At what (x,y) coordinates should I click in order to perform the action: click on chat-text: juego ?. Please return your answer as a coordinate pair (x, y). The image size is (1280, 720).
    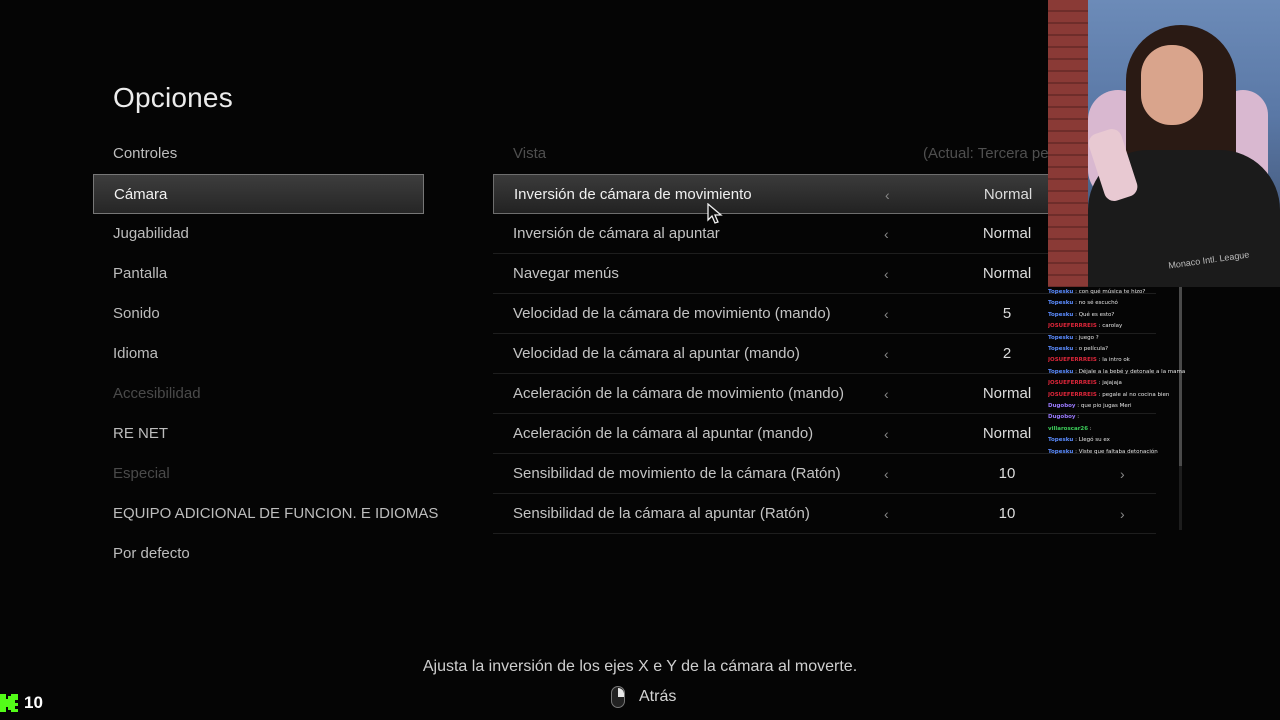
    Looking at the image, I should click on (1088, 337).